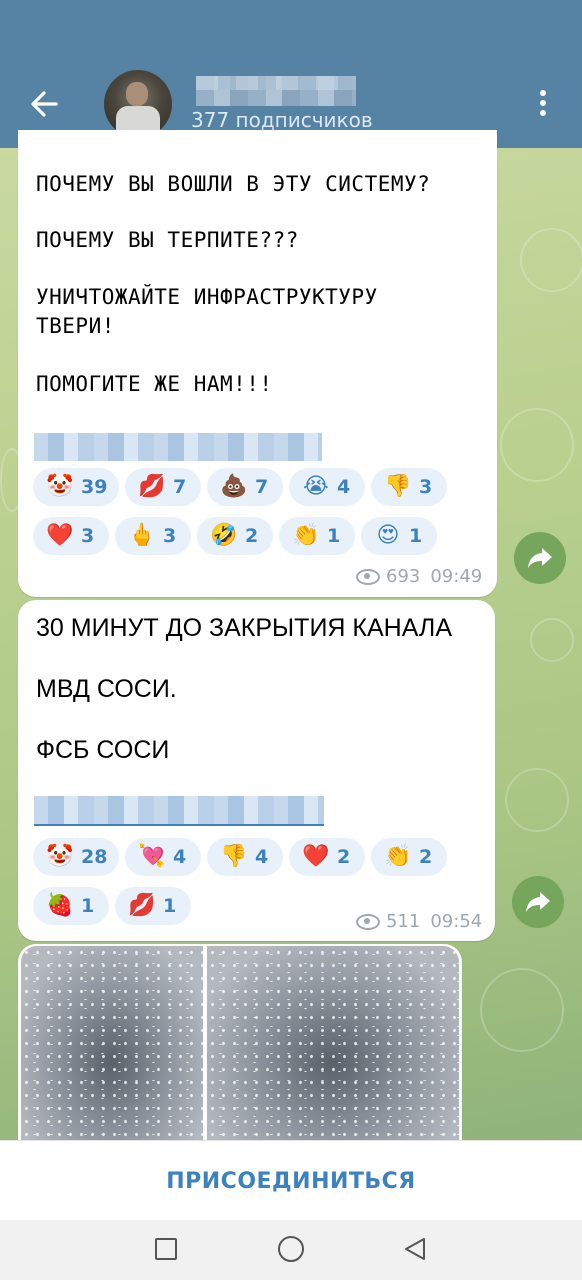  What do you see at coordinates (75, 326) in the screenshot?
I see `message-text-line: ТВЕРИ!` at bounding box center [75, 326].